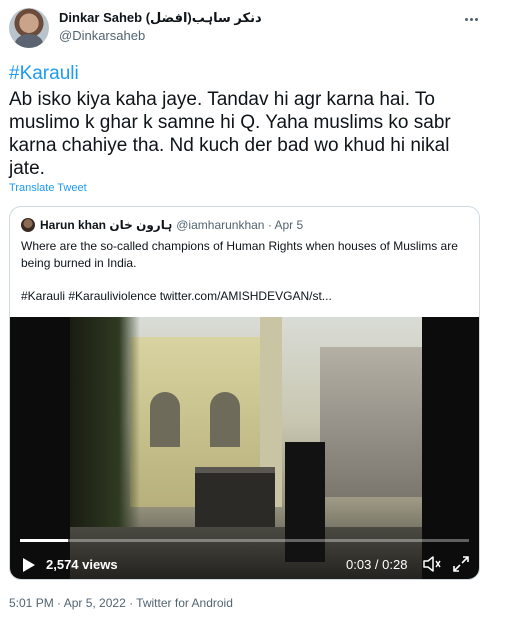  I want to click on play-icon, so click(29, 565).